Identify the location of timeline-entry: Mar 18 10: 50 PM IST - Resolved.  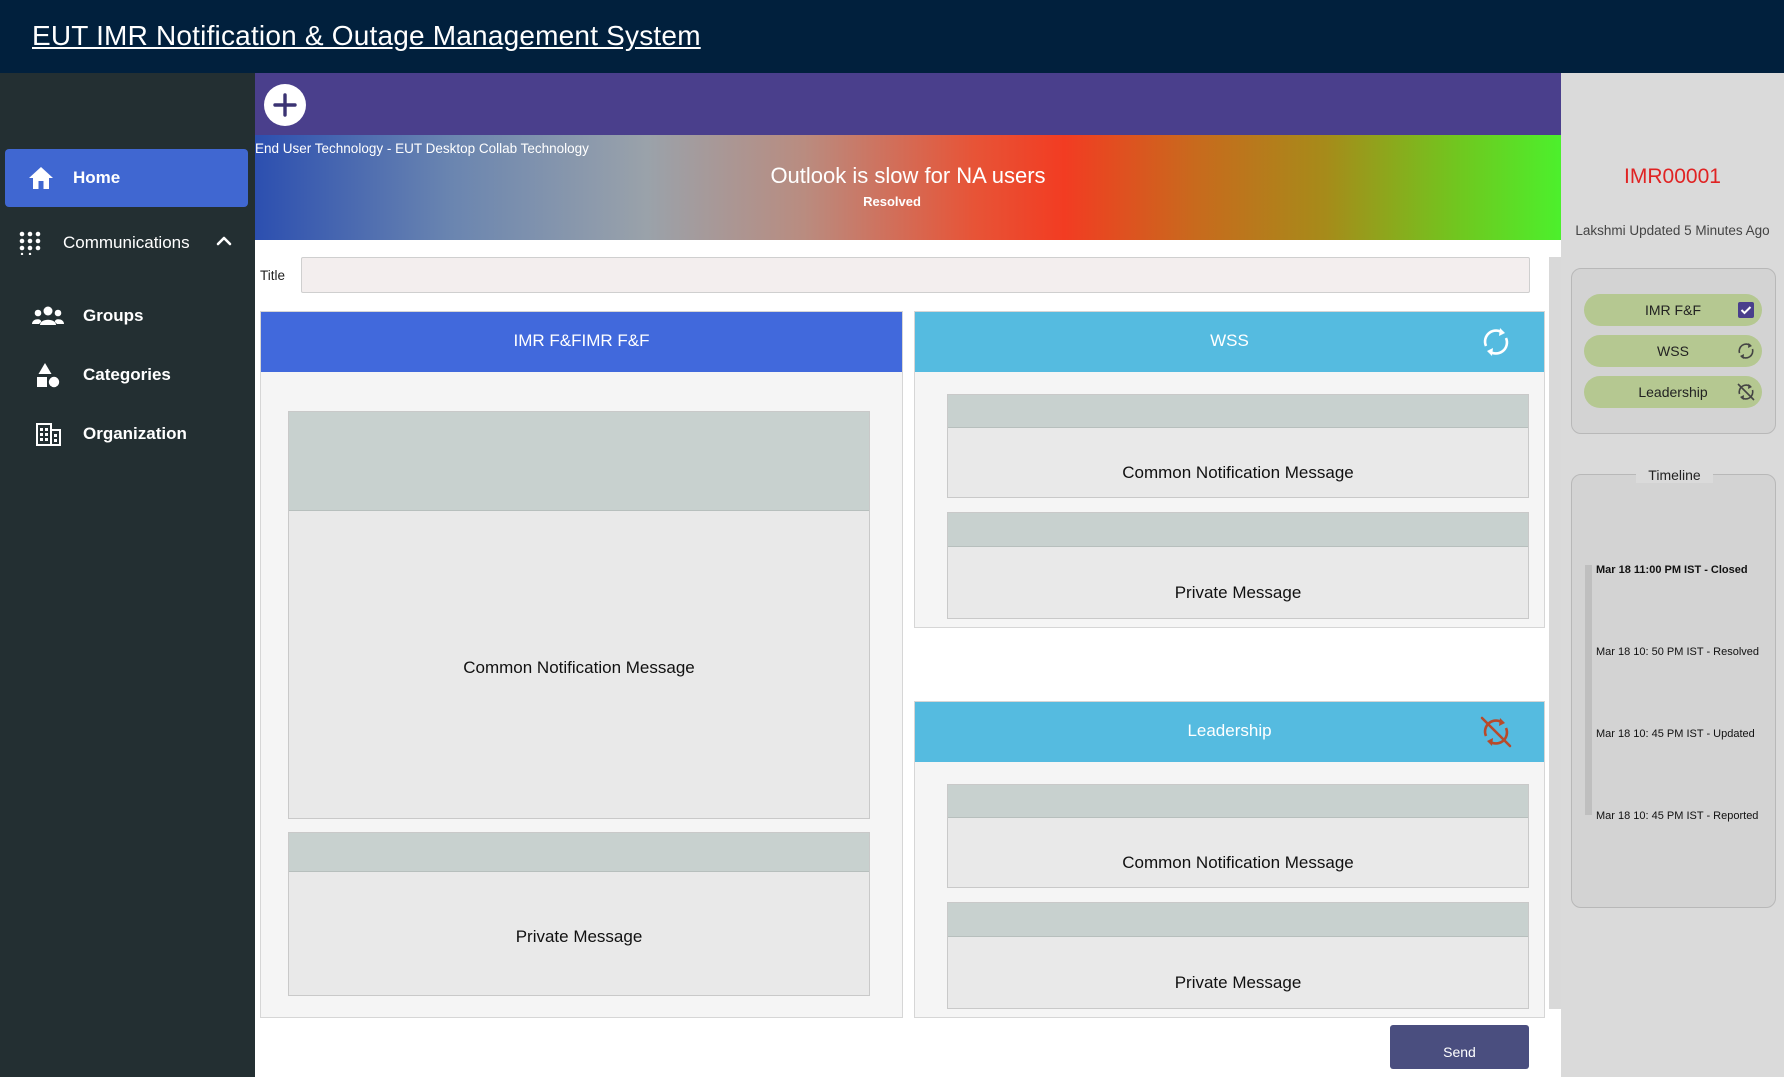
(1678, 652).